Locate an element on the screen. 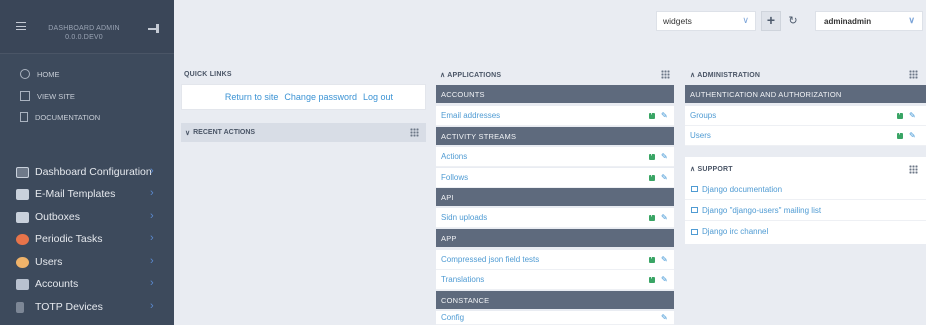  return-to-site-link: Return to site is located at coordinates (252, 97).